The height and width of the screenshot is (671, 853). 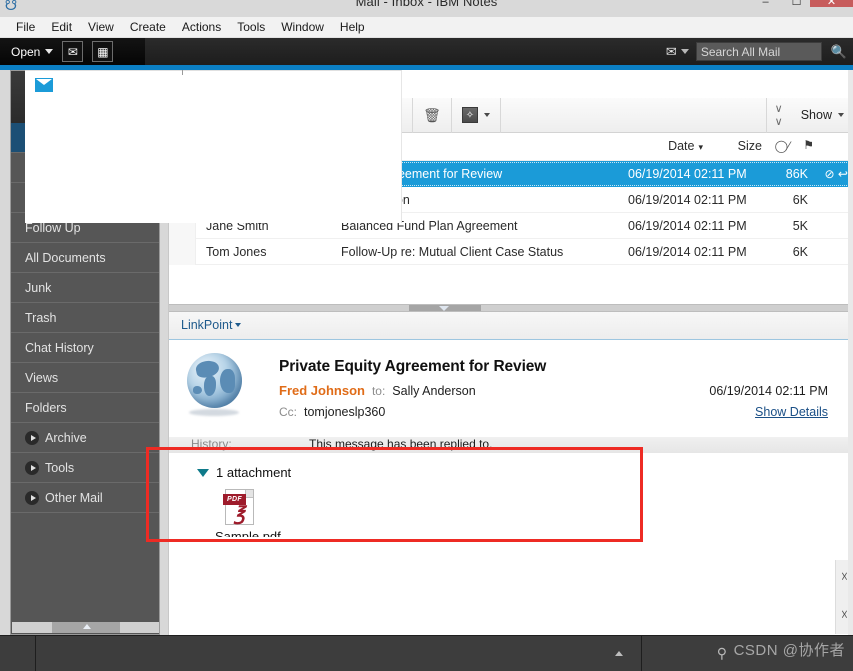 What do you see at coordinates (44, 85) in the screenshot?
I see `envelope-icon` at bounding box center [44, 85].